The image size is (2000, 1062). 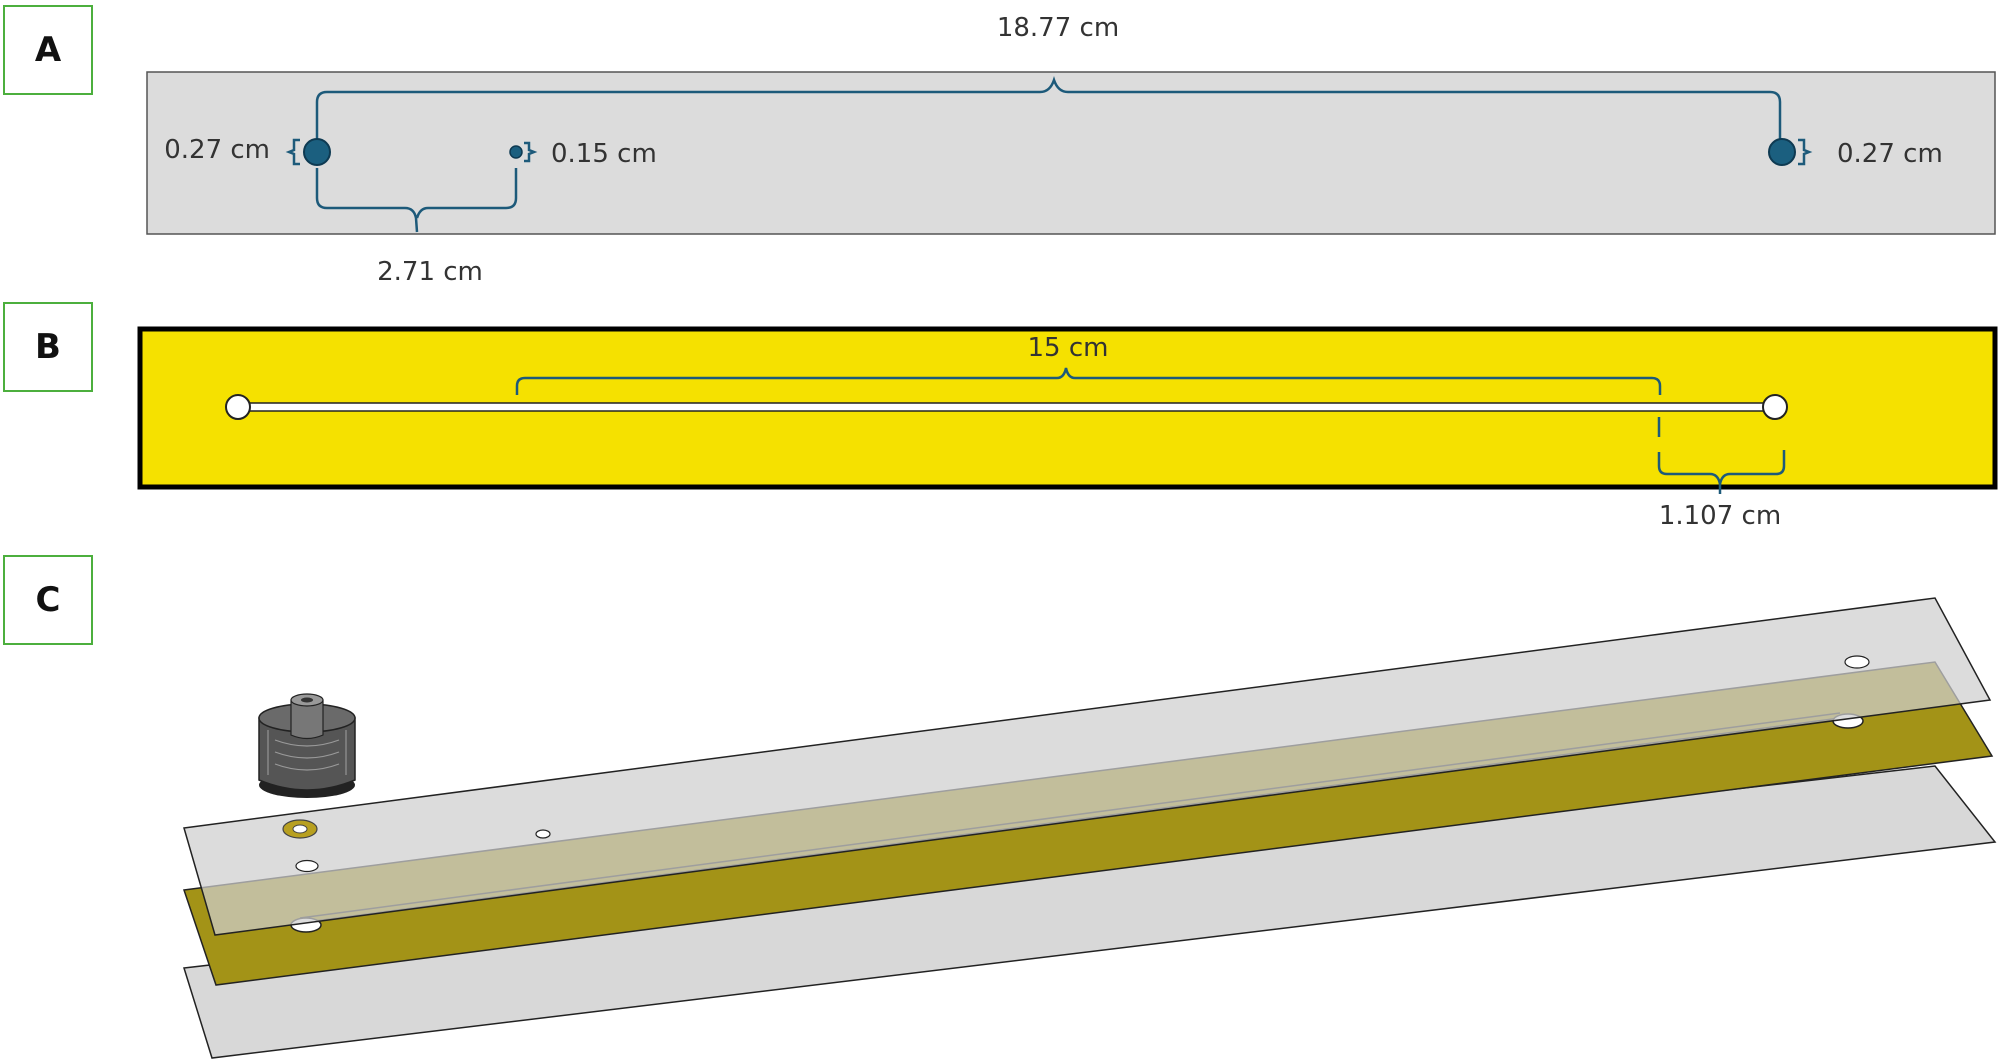 I want to click on channel-outlet, so click(x=1775, y=407).